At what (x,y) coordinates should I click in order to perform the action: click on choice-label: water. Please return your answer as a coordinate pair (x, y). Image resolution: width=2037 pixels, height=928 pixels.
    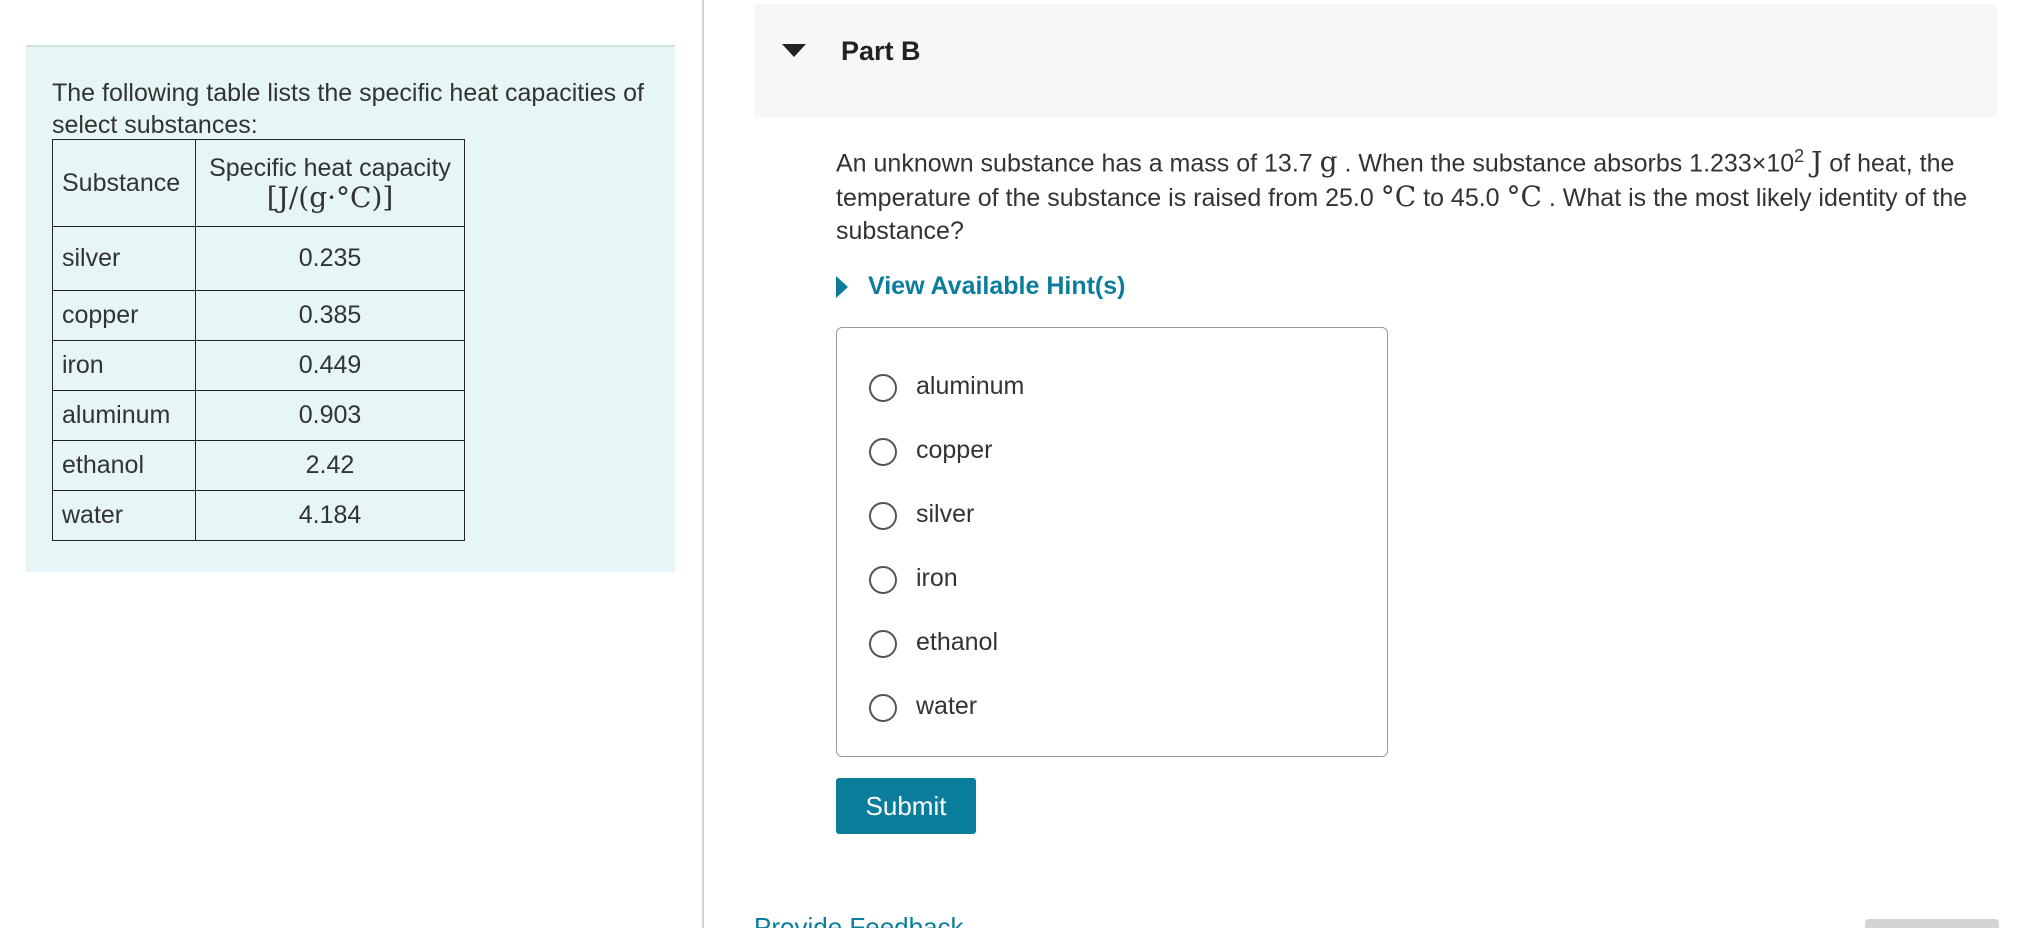
    Looking at the image, I should click on (946, 706).